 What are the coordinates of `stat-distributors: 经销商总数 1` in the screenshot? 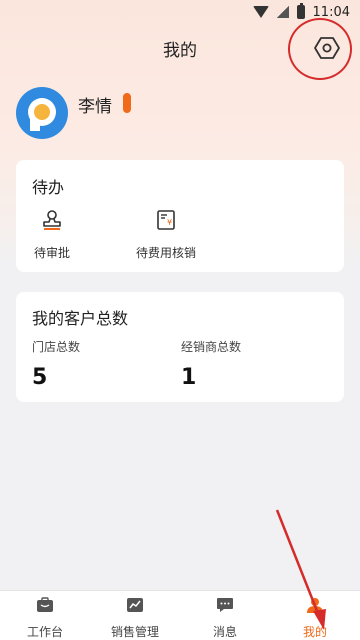 It's located at (211, 364).